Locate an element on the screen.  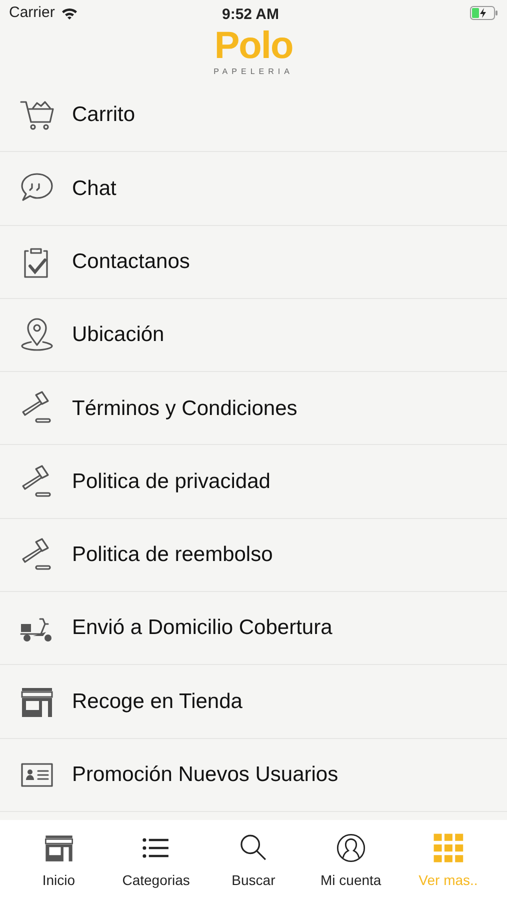
tagline-text: PAPELERIA is located at coordinates (254, 72).